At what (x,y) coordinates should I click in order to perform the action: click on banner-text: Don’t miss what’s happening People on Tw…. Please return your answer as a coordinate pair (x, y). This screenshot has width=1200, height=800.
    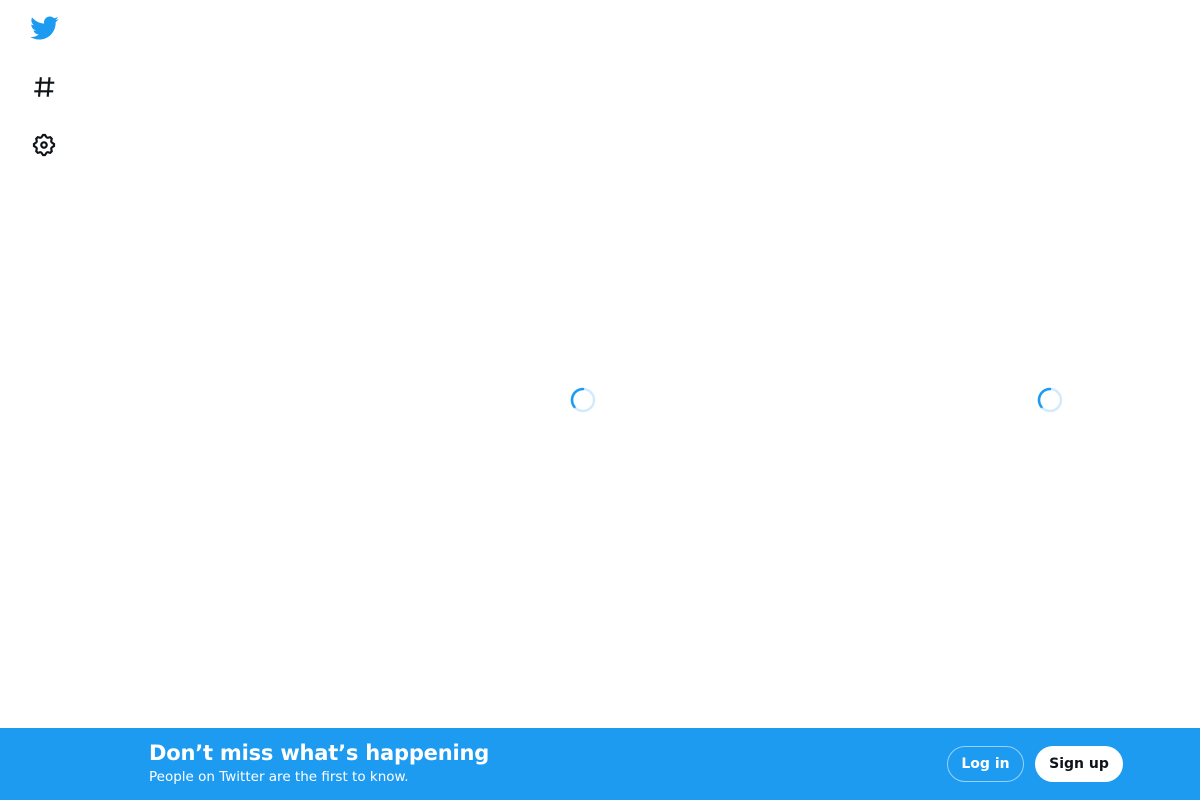
    Looking at the image, I should click on (319, 762).